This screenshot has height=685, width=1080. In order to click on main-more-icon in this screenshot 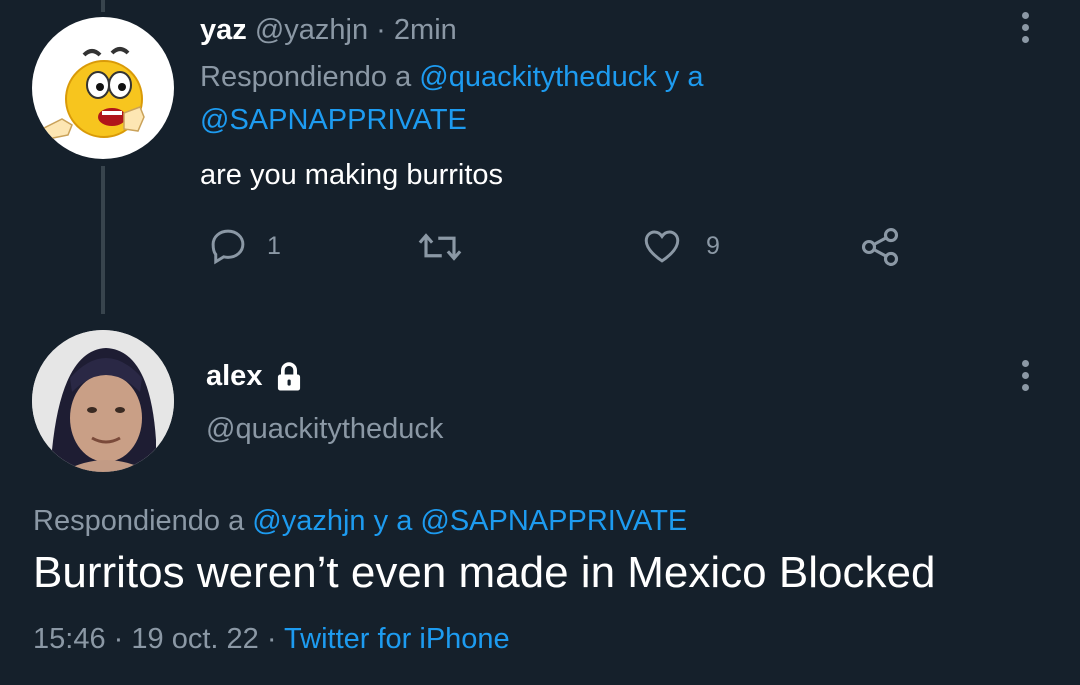, I will do `click(1026, 378)`.